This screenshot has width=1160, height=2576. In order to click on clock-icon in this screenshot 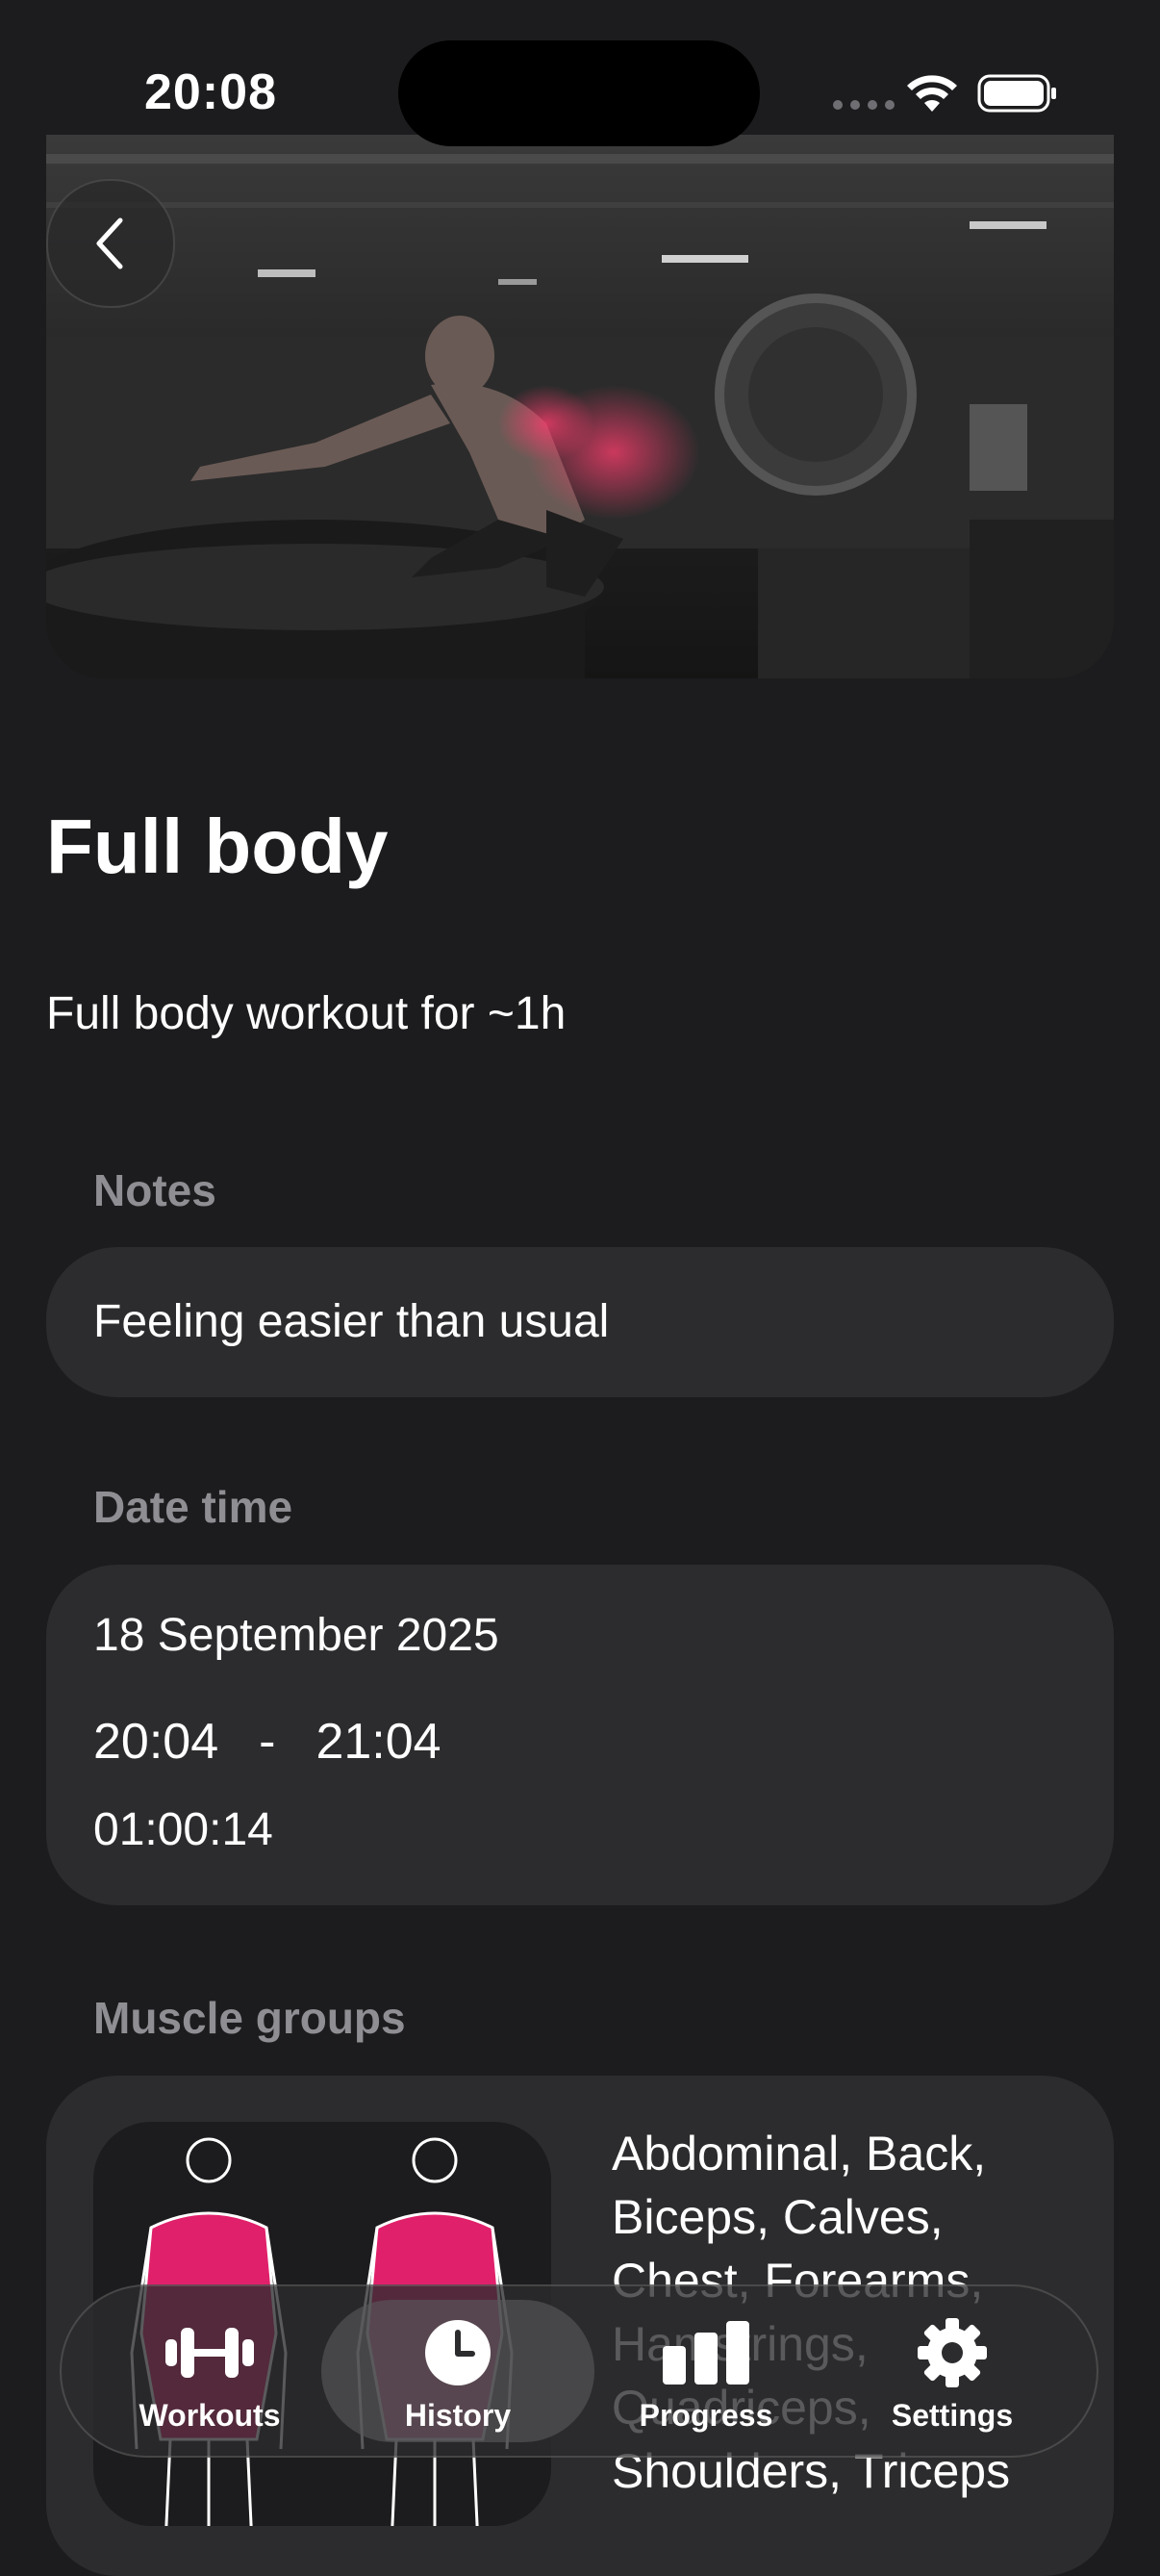, I will do `click(458, 2352)`.